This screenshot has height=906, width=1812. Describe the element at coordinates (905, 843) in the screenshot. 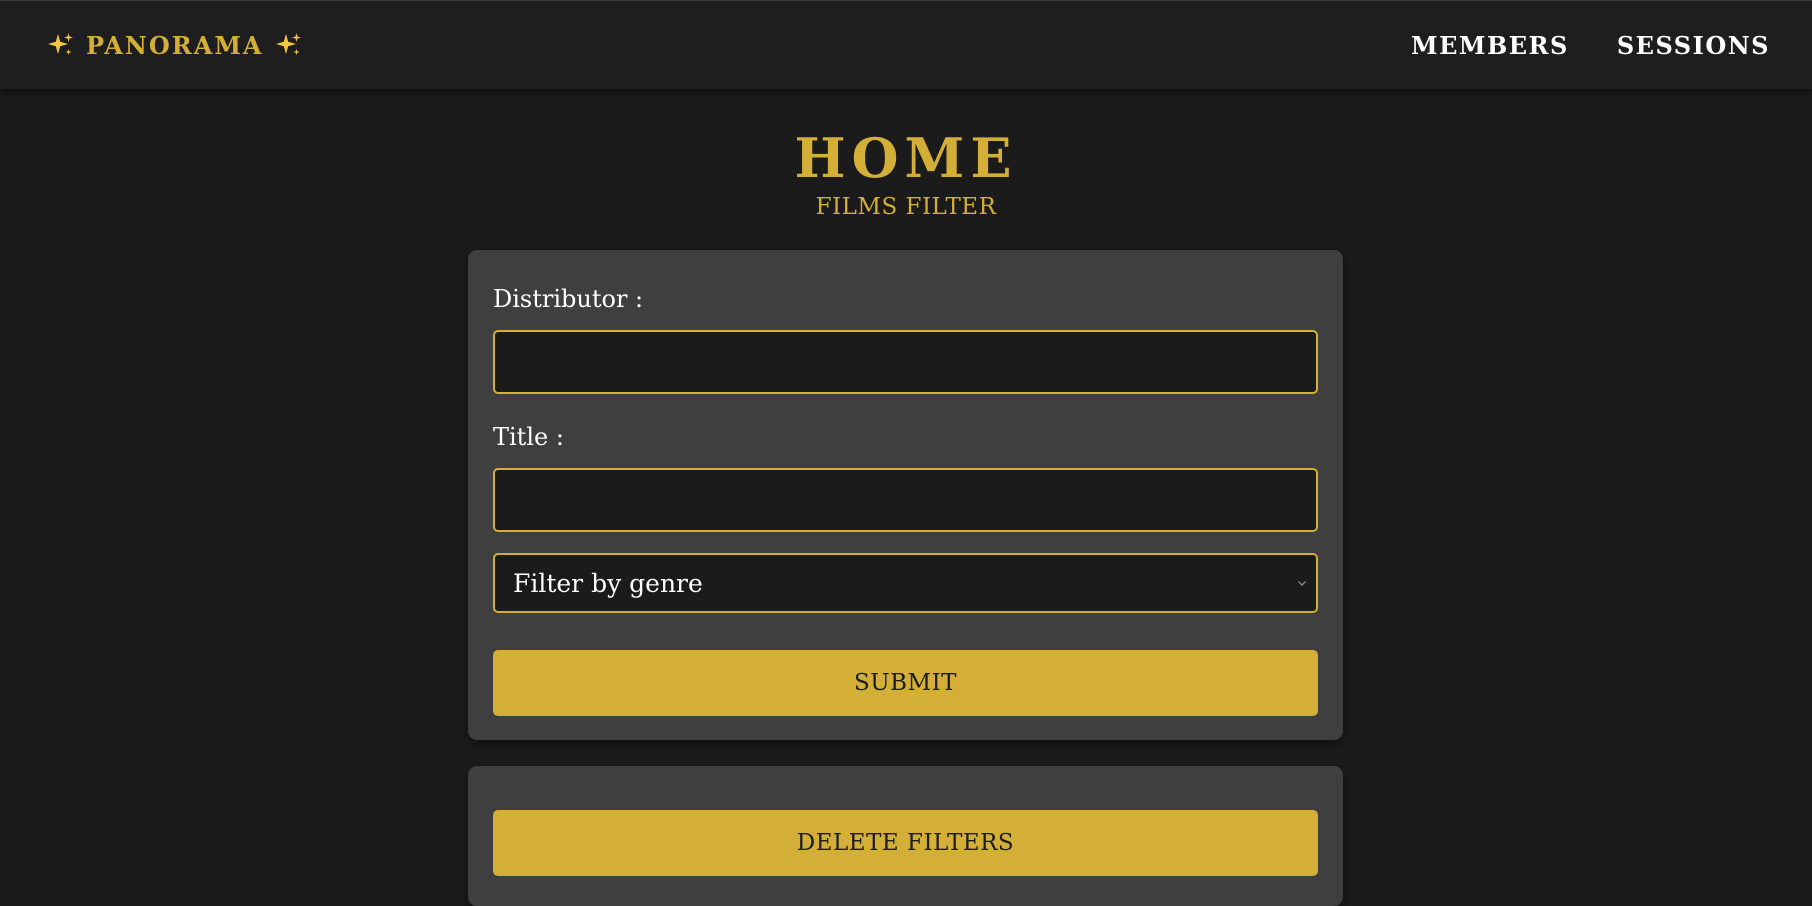

I see `delete-filters-button: DELETE FILTERS` at that location.